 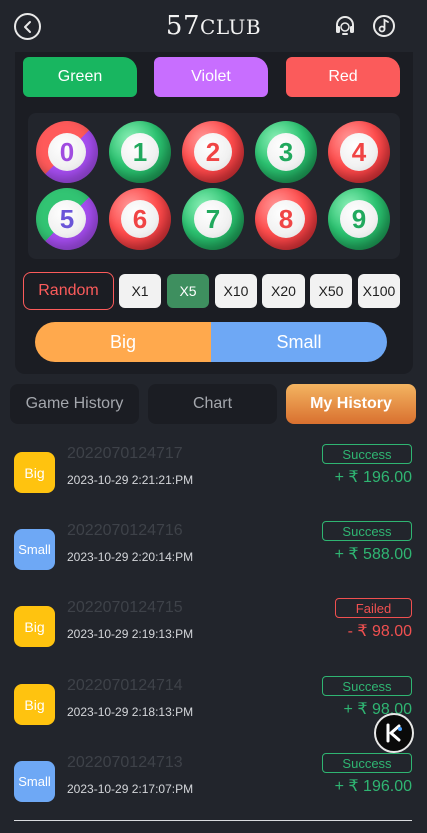 I want to click on k-logo-icon, so click(x=394, y=733).